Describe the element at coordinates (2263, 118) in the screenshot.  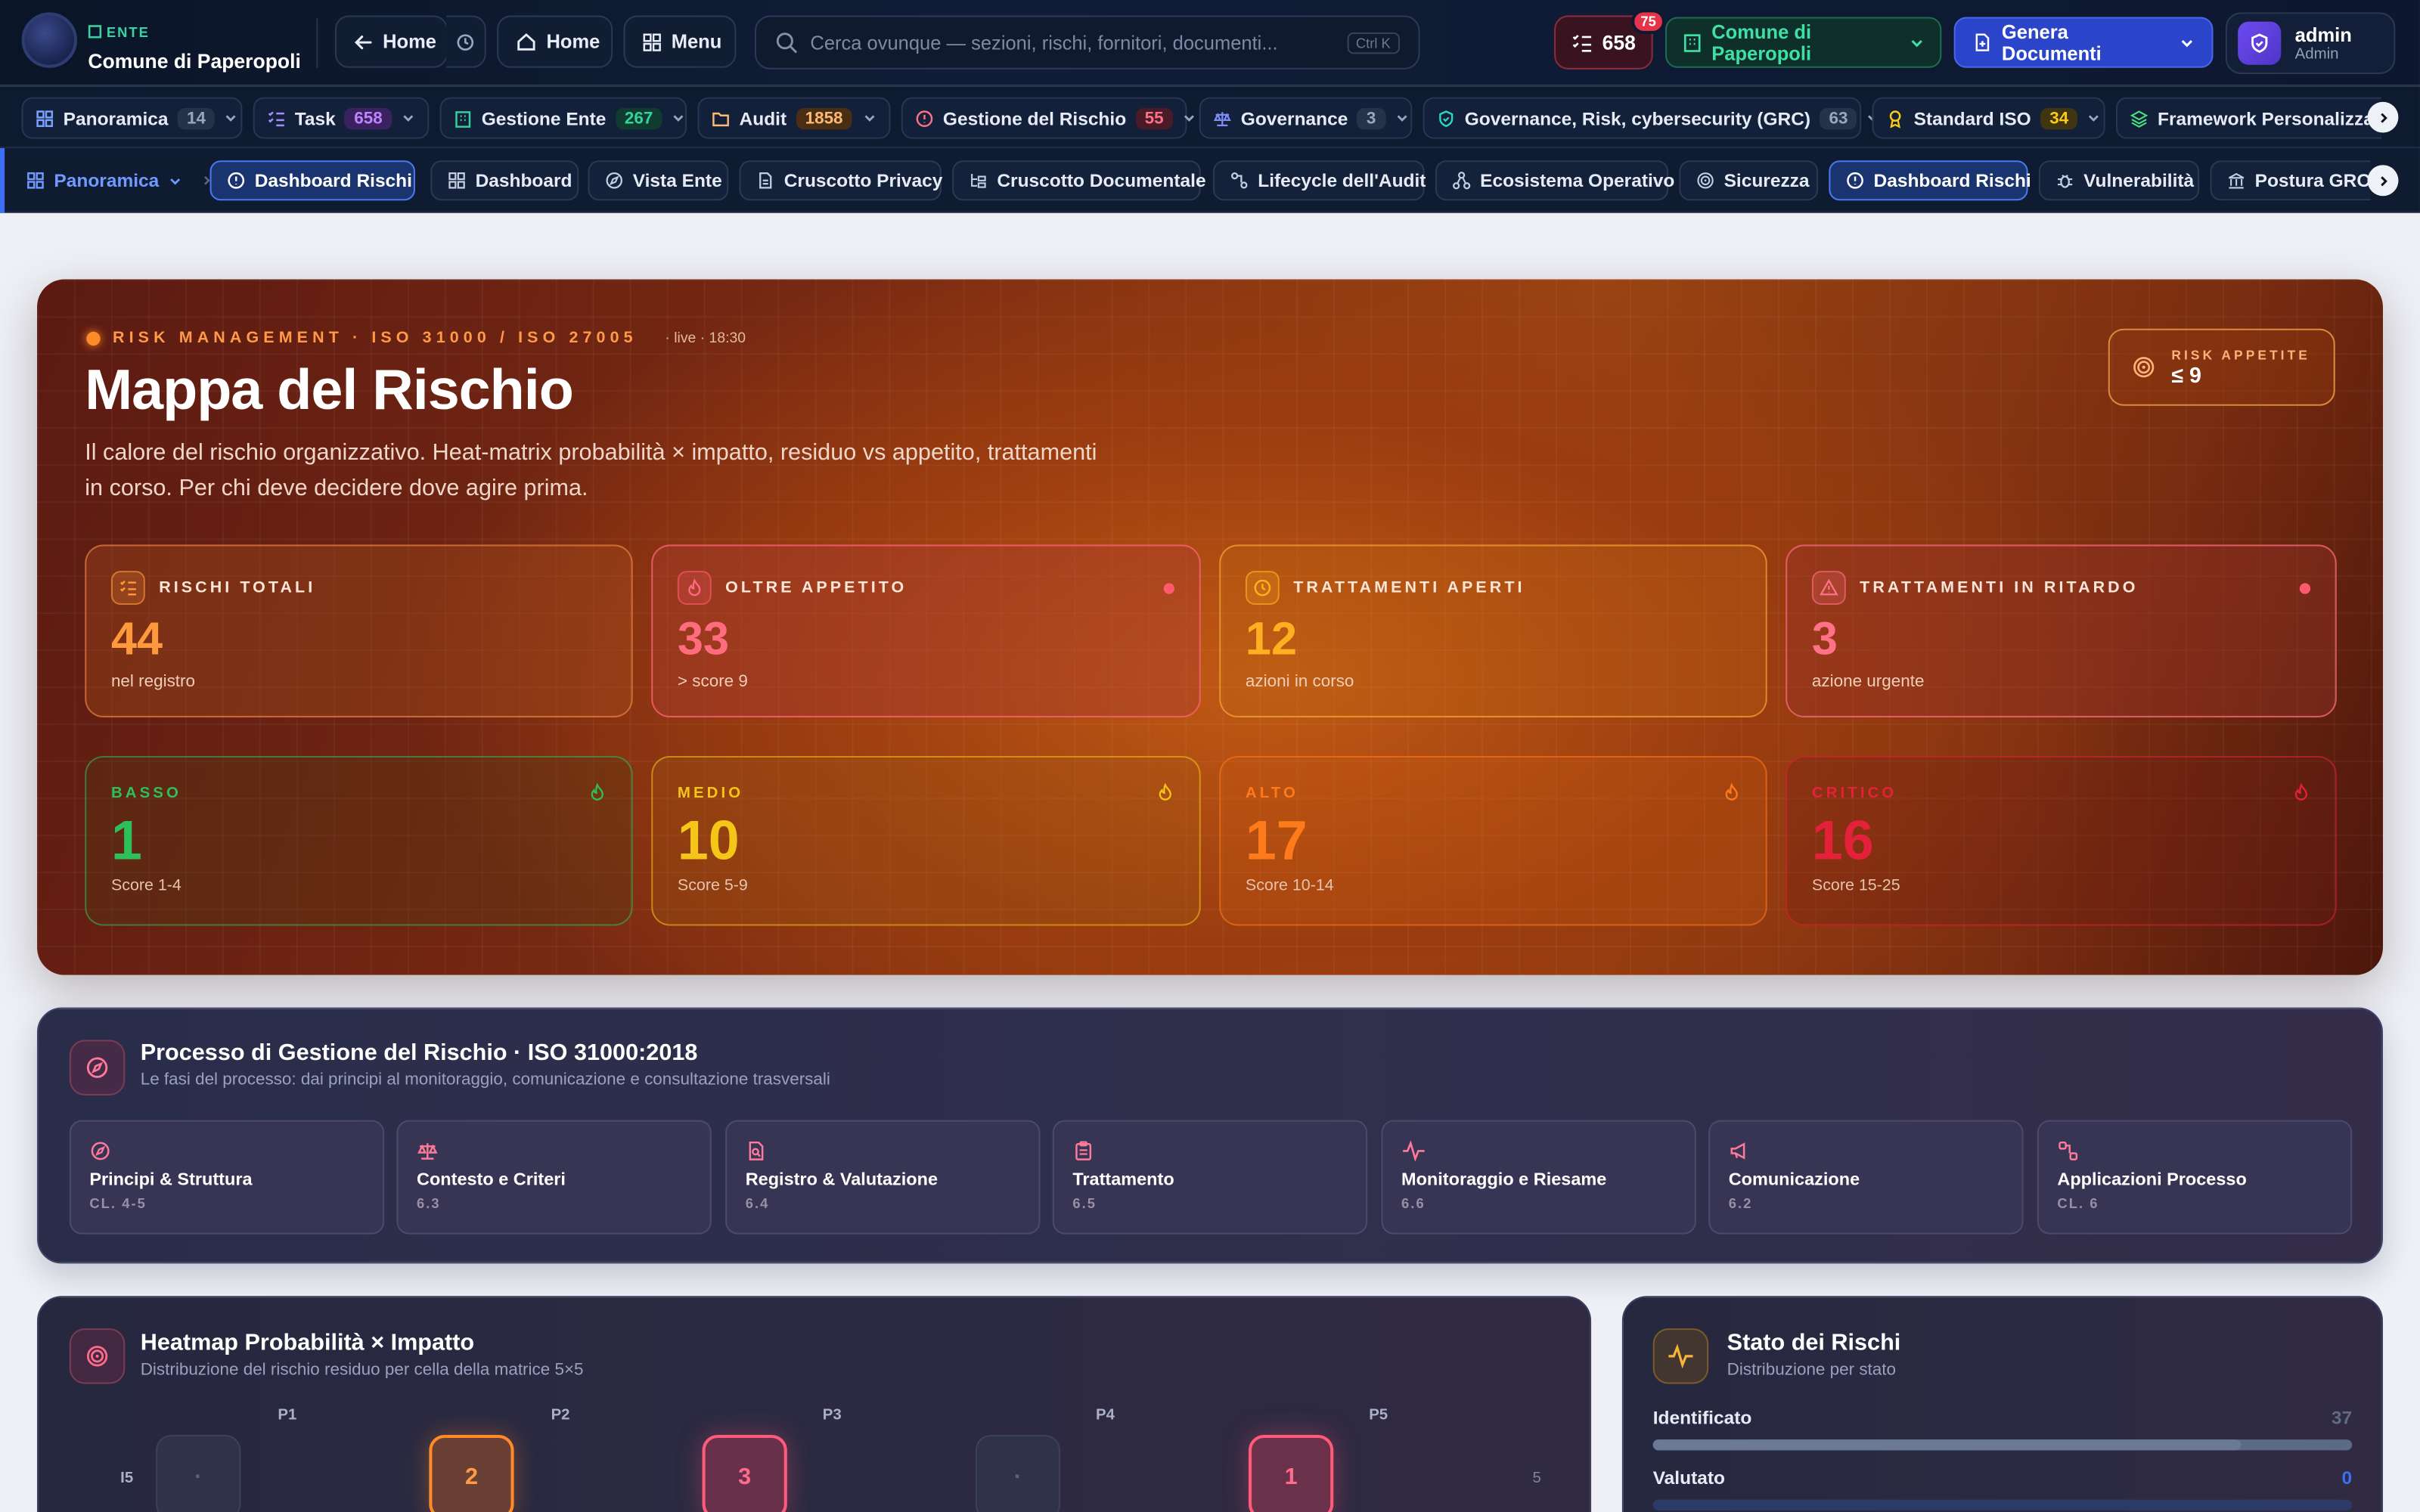
I see `module-label: Framework Personalizzati` at that location.